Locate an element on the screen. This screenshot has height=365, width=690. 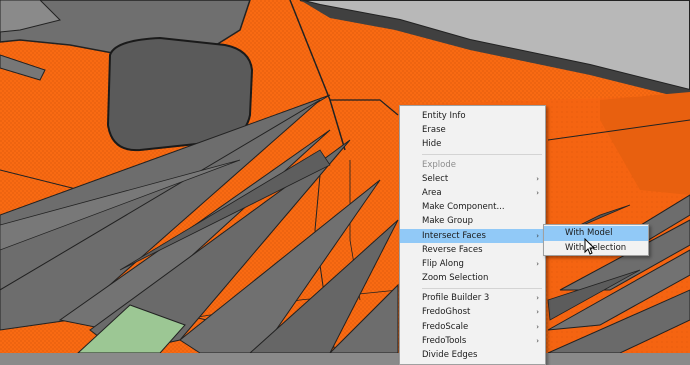
menu-item-label: Intersect Faces is located at coordinates (454, 235).